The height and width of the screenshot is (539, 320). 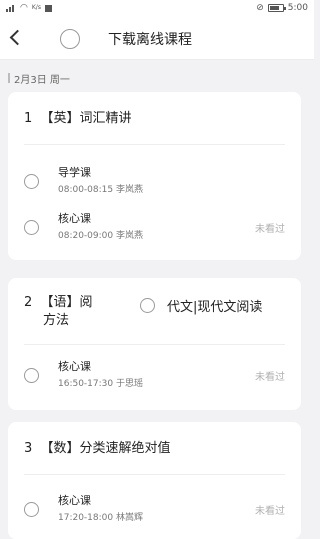 I want to click on course-name: 【数】分类速解绝对值, so click(x=105, y=448).